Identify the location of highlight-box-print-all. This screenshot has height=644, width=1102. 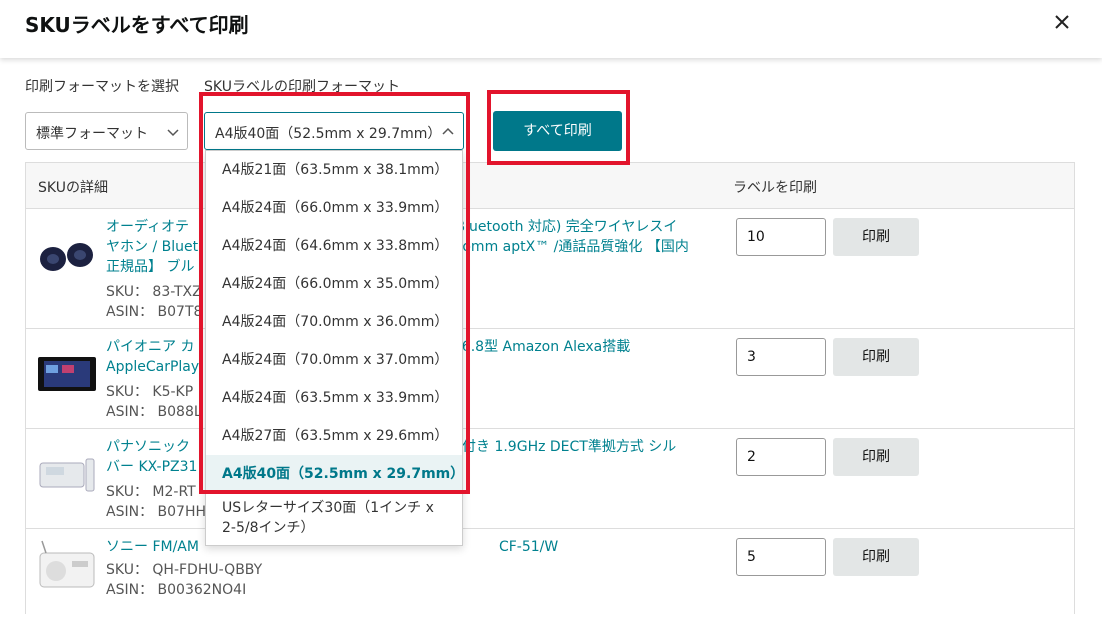
(558, 127).